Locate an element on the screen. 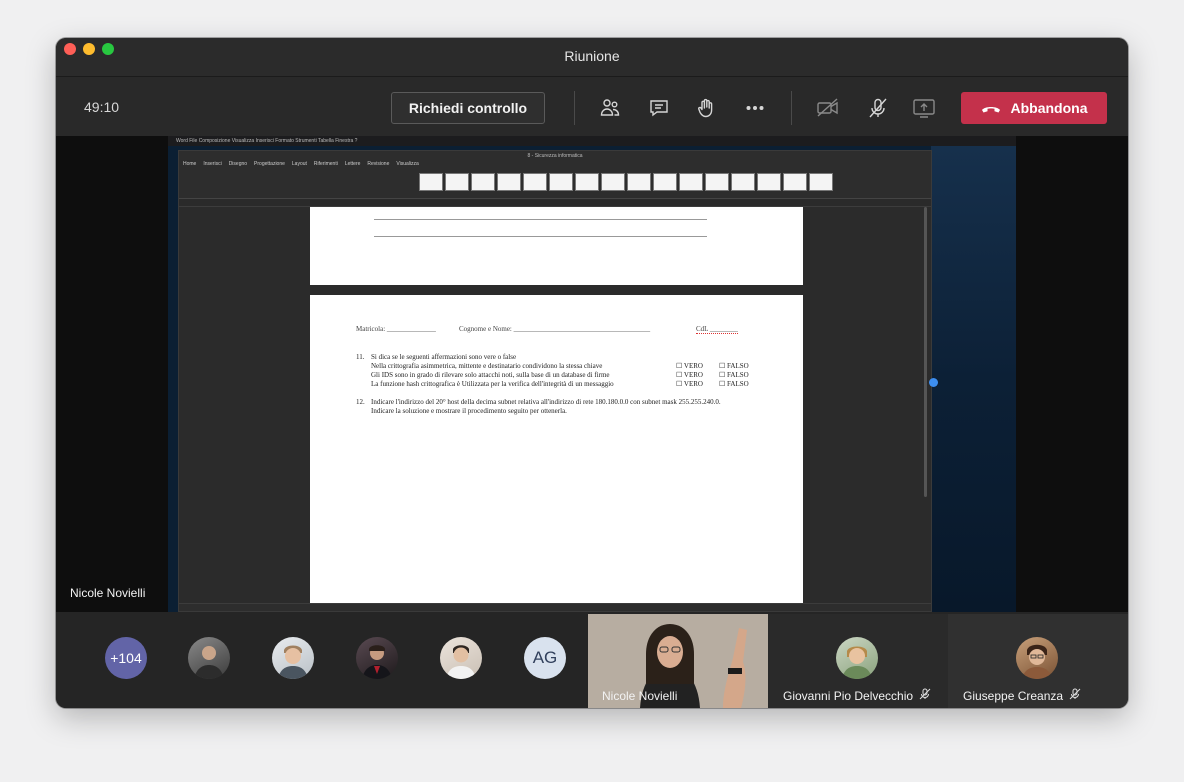  participant-label: Giuseppe Creanza is located at coordinates (1022, 695).